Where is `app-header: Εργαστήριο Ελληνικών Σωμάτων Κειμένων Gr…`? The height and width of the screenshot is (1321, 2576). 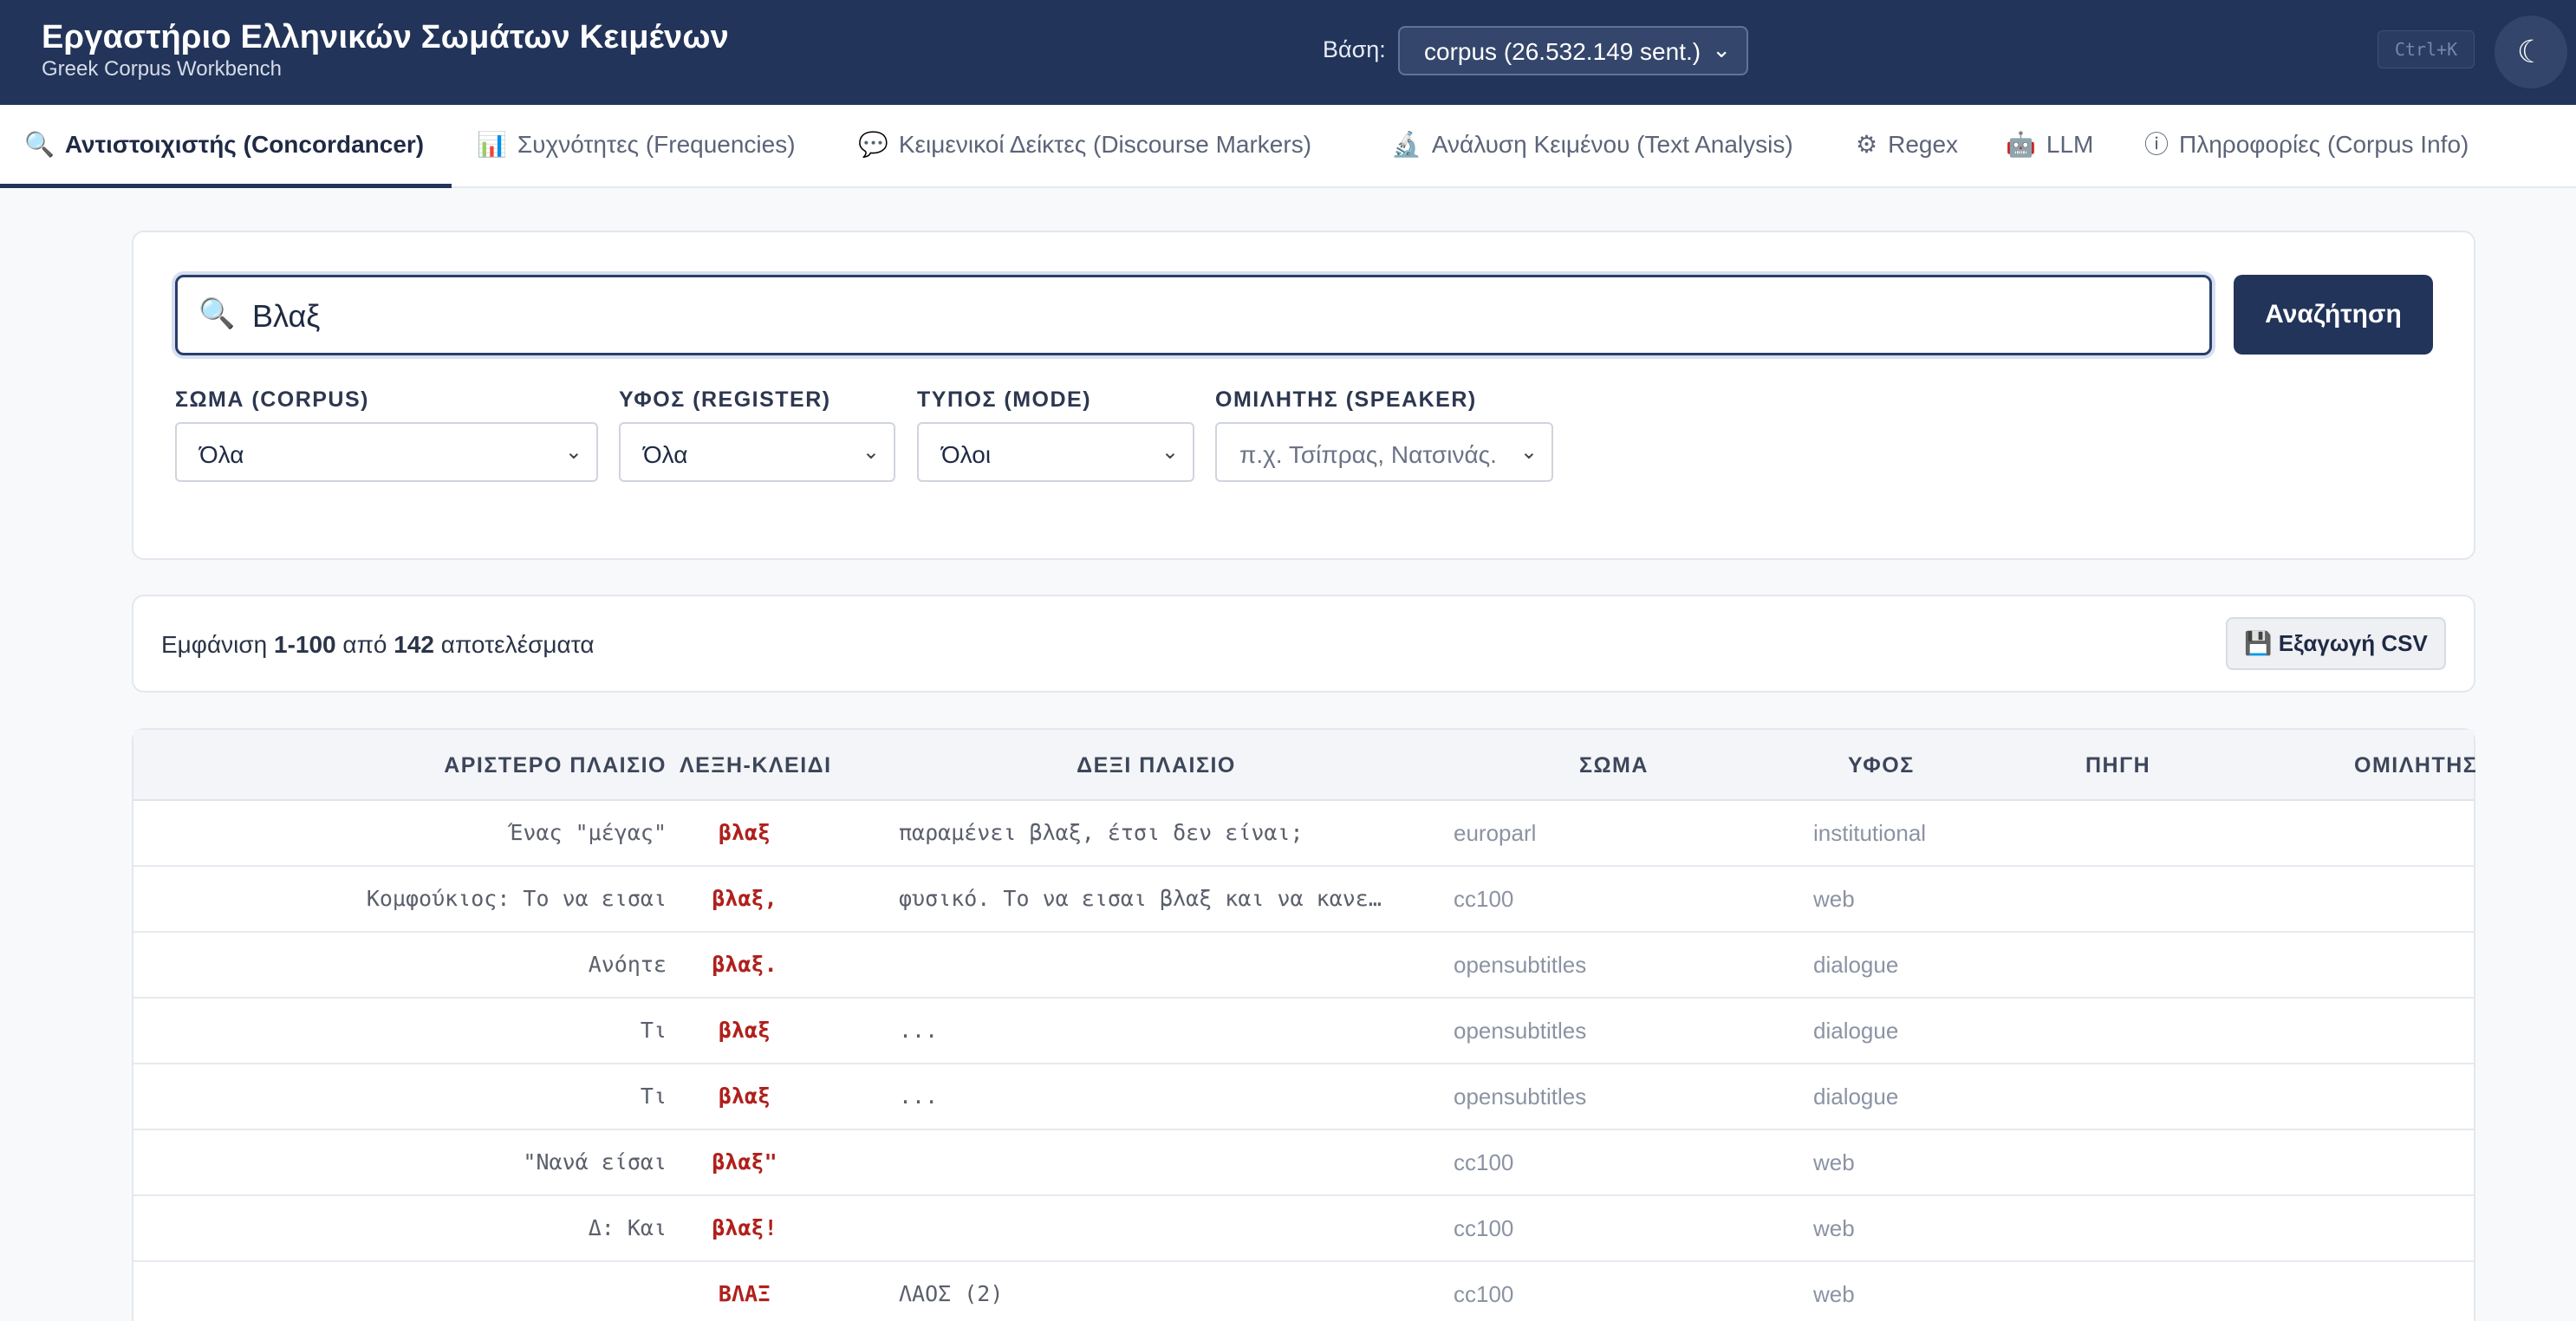 app-header: Εργαστήριο Ελληνικών Σωμάτων Κειμένων Gr… is located at coordinates (1288, 52).